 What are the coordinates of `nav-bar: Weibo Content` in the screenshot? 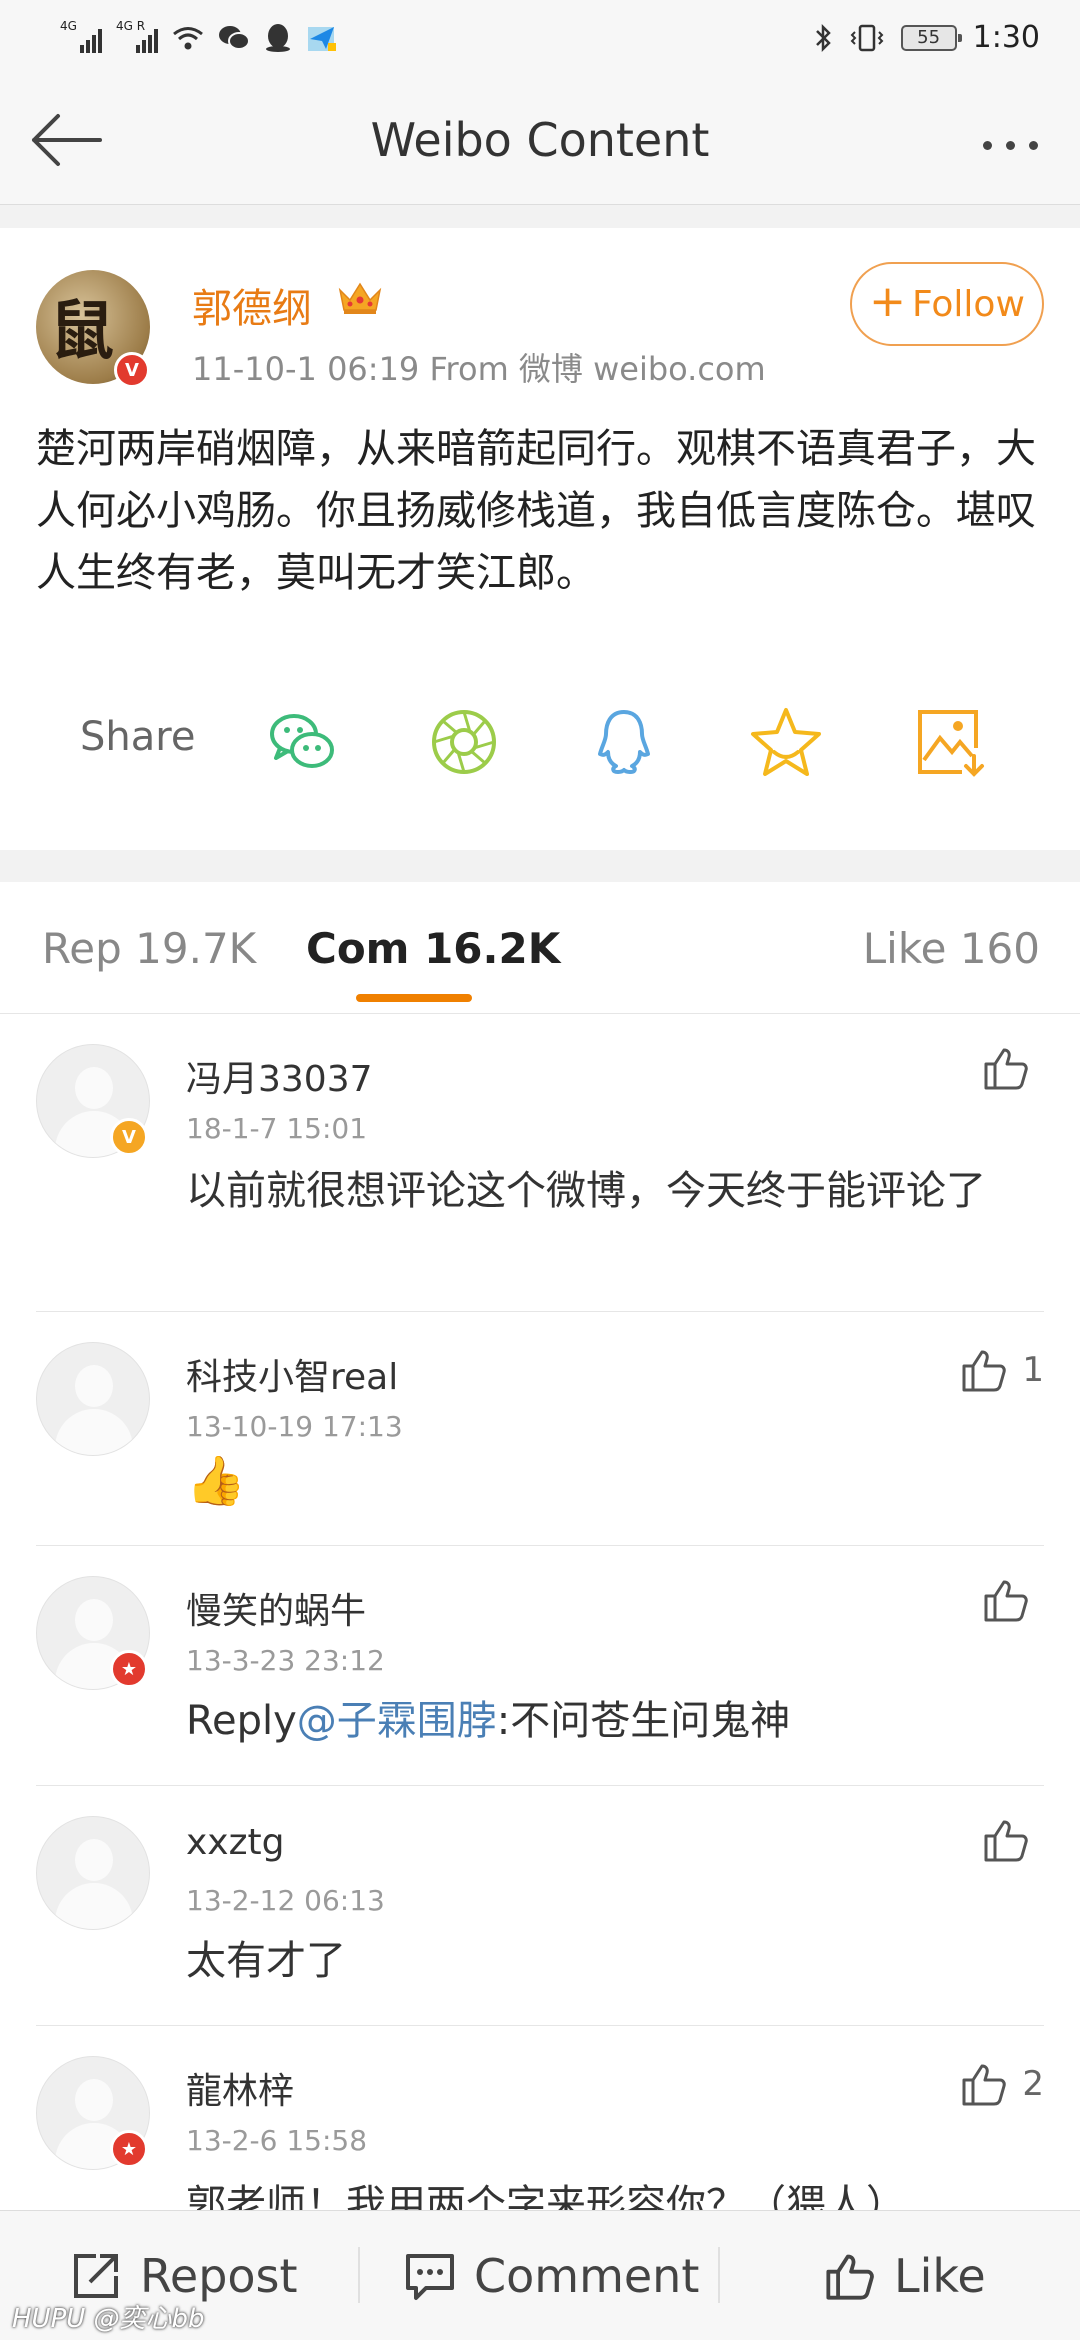 It's located at (540, 140).